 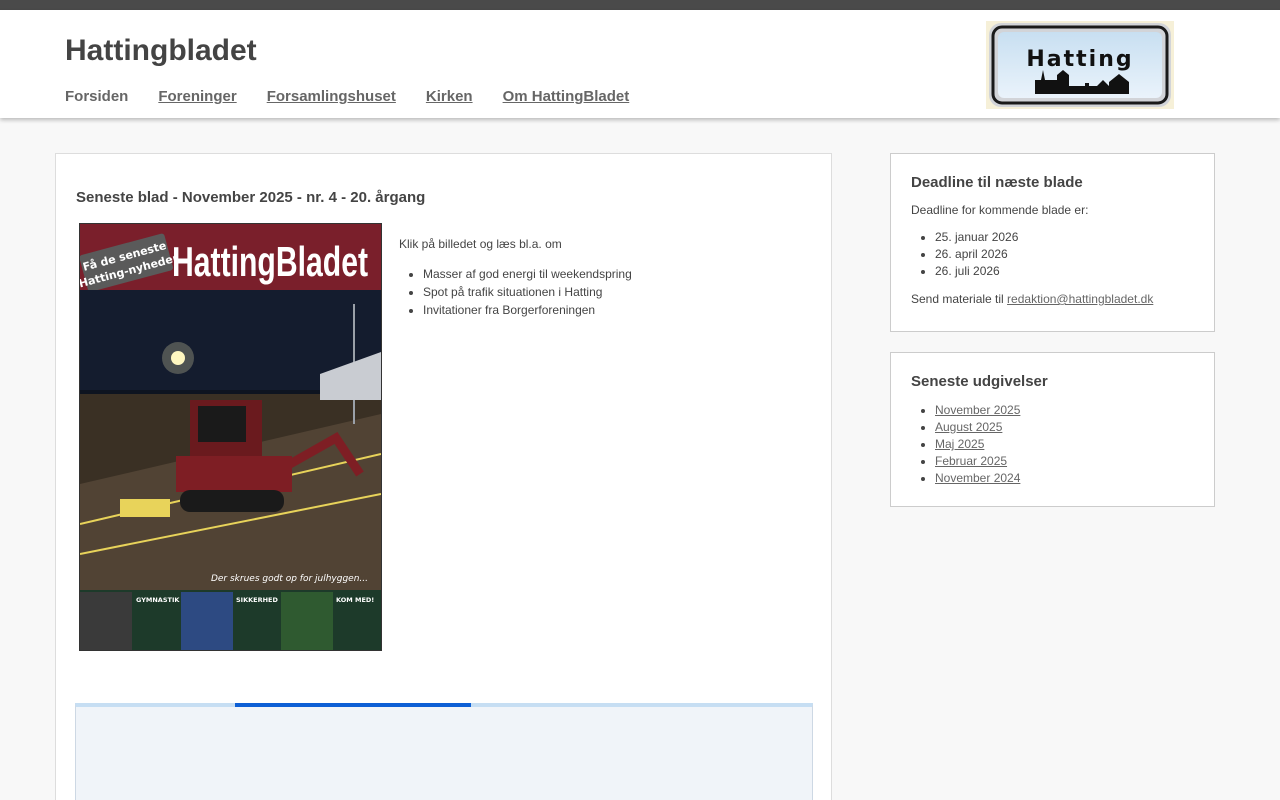 I want to click on nav-item-kirken: Kirken, so click(x=449, y=96).